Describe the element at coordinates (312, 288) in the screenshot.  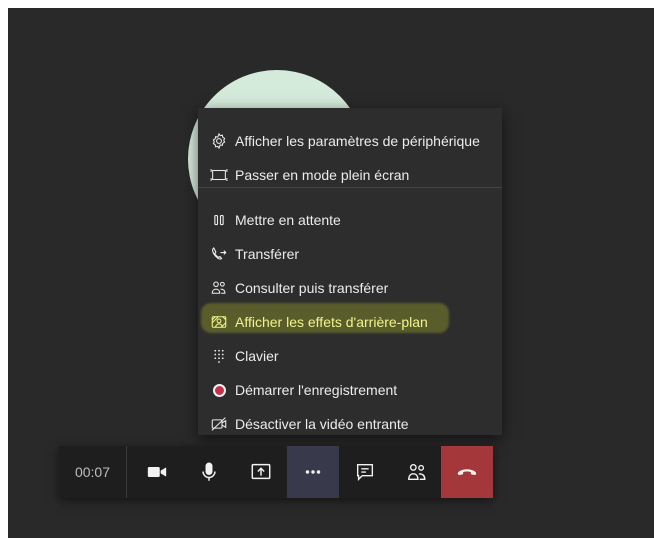
I see `menu-item-label: Consulter puis transférer` at that location.